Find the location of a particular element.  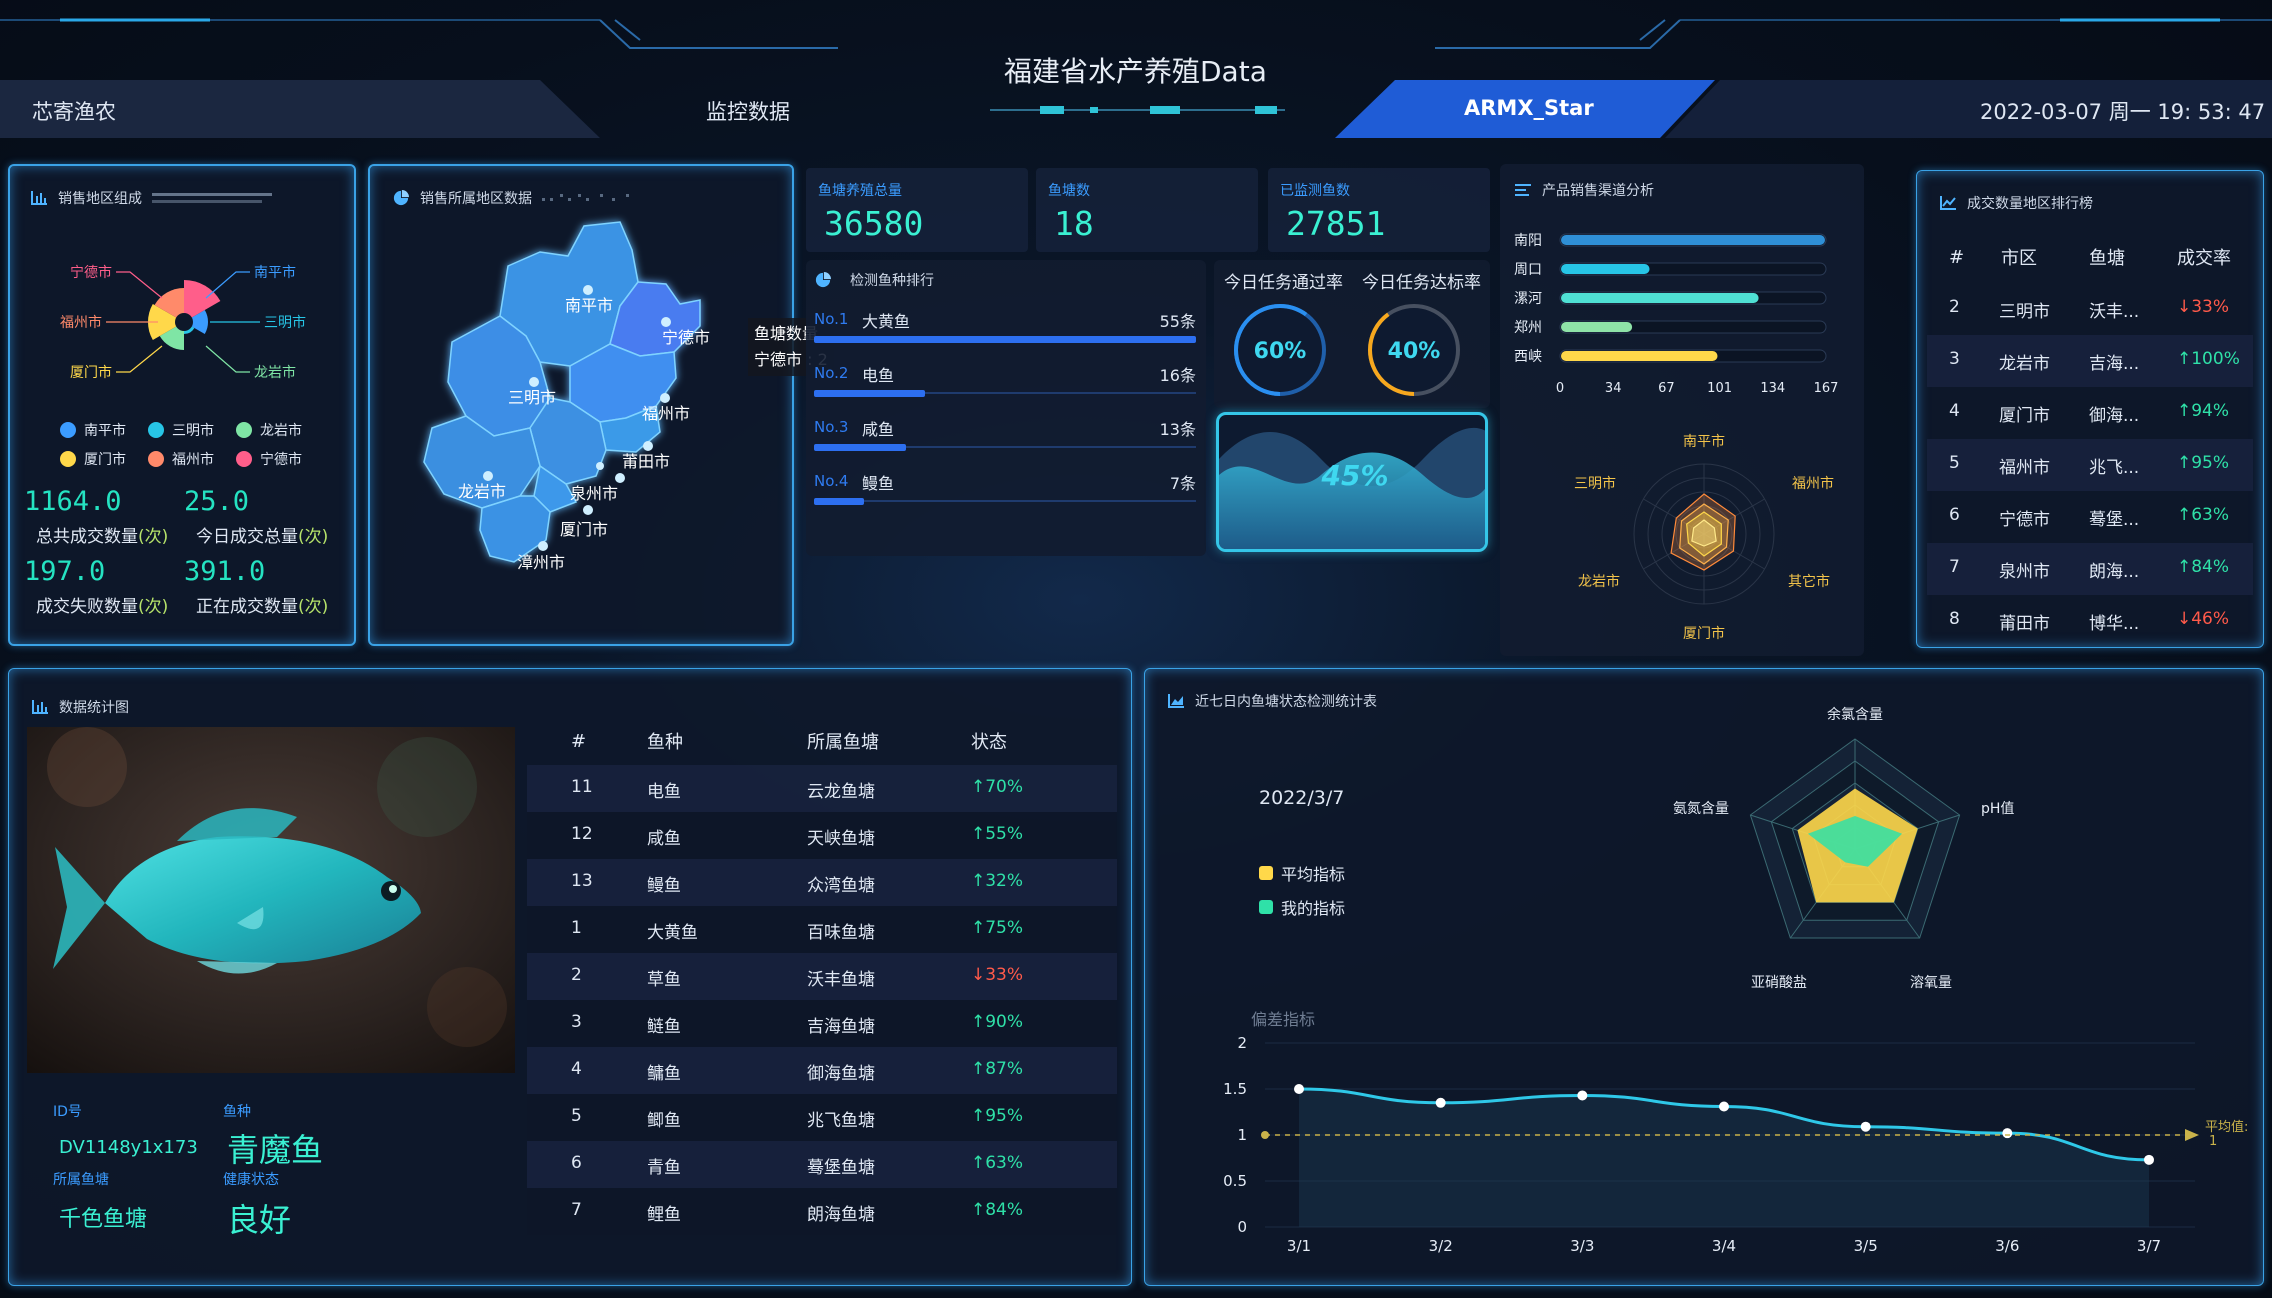

x-tick: 3/3 is located at coordinates (1582, 1246).